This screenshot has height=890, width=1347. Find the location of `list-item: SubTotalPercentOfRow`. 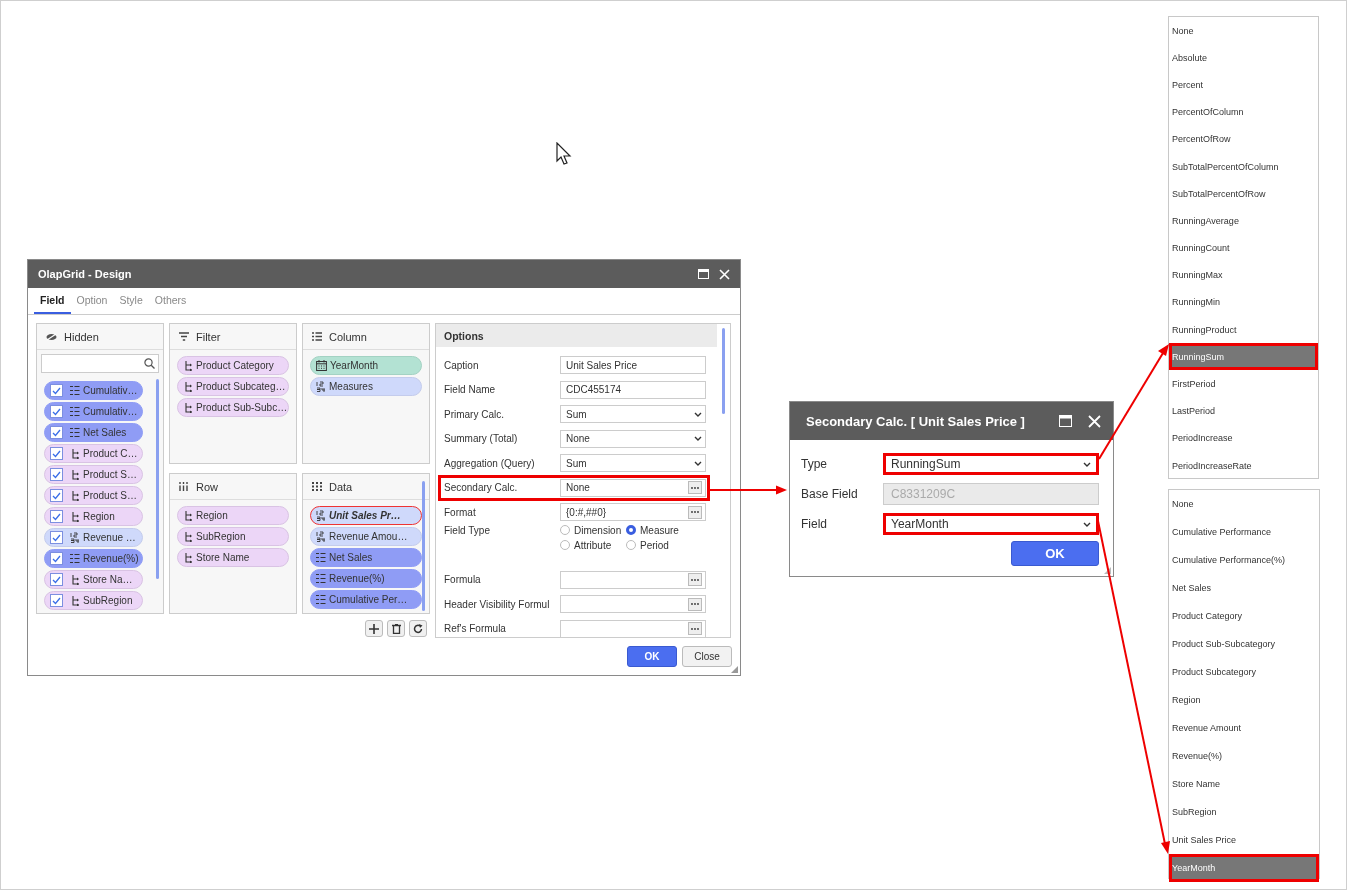

list-item: SubTotalPercentOfRow is located at coordinates (1243, 194).